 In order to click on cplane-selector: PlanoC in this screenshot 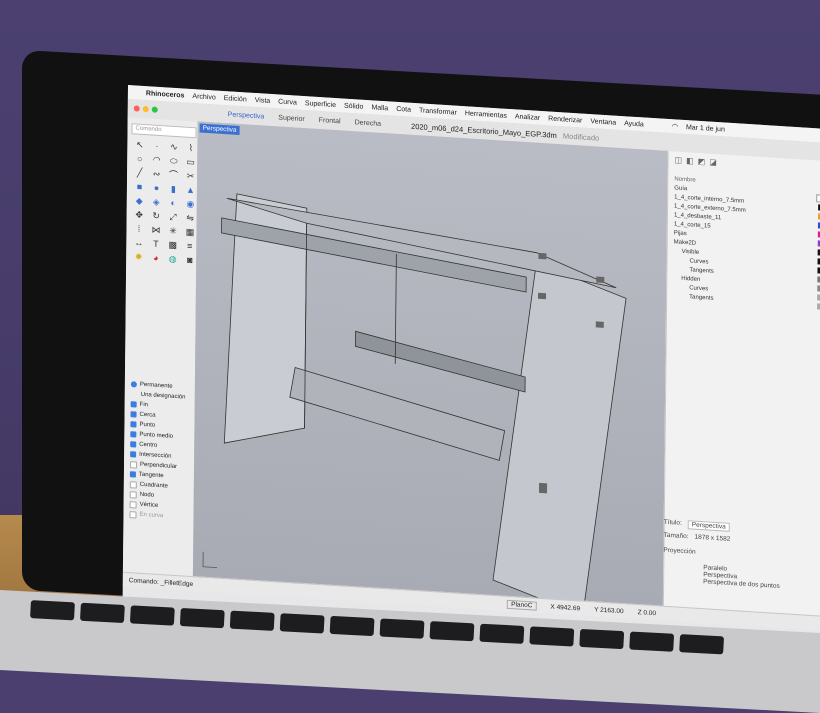, I will do `click(521, 604)`.